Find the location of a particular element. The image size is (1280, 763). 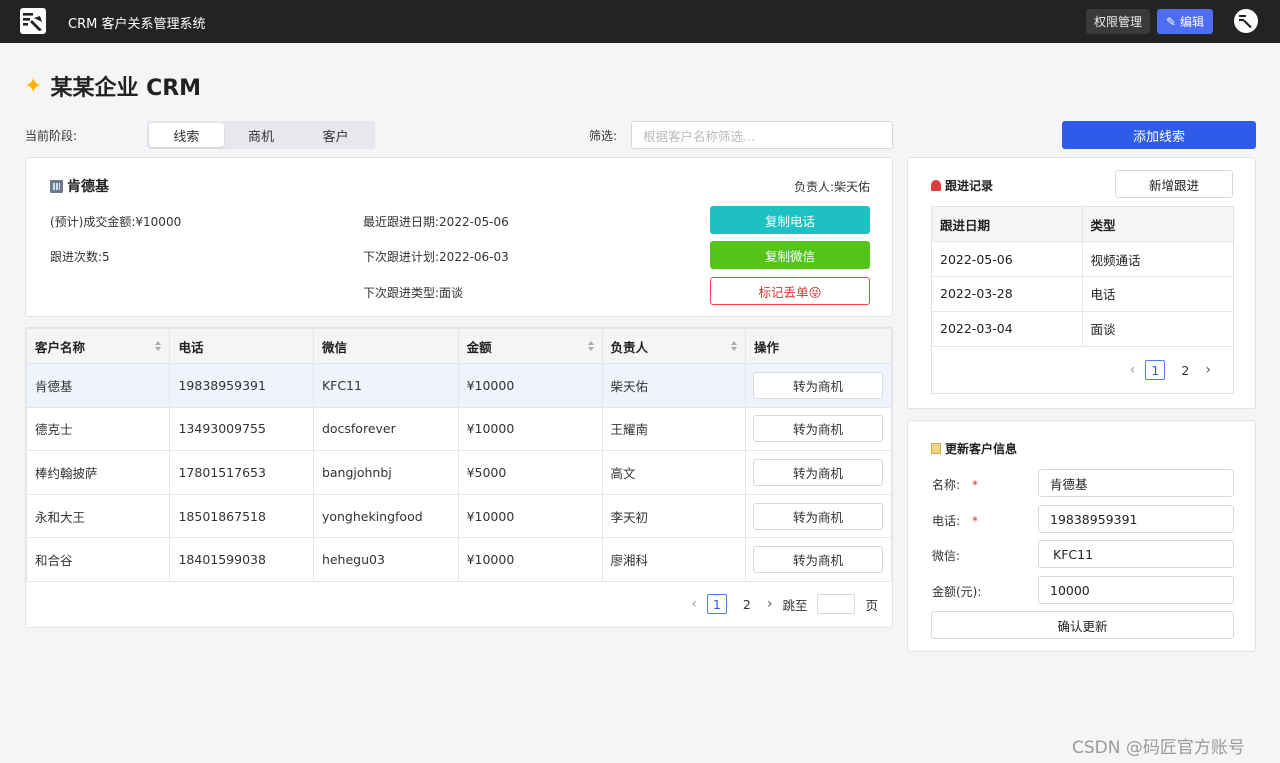

phone-field-label: 电话: * is located at coordinates (955, 521).